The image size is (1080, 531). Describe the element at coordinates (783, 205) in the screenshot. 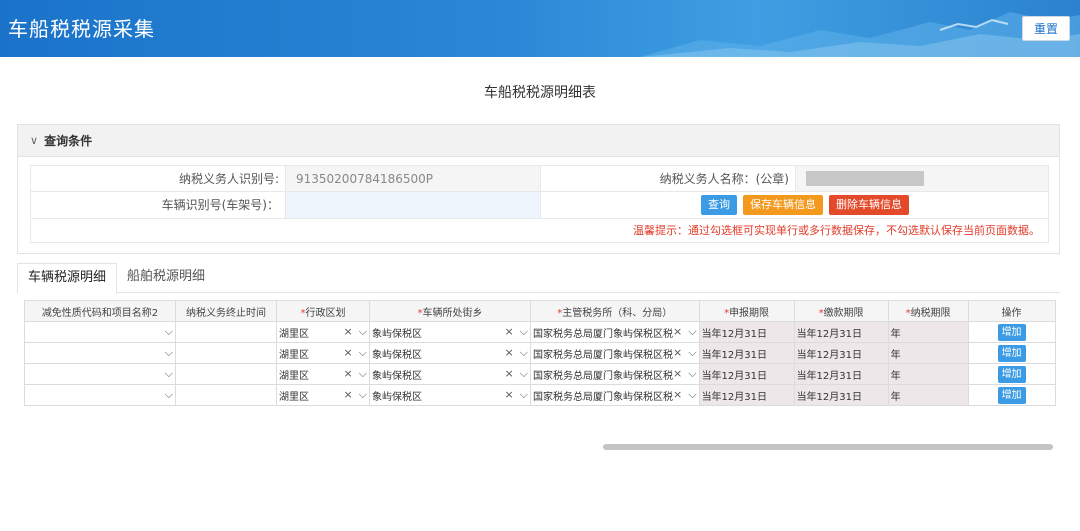

I see `save-vehicle-button: 保存车辆信息` at that location.